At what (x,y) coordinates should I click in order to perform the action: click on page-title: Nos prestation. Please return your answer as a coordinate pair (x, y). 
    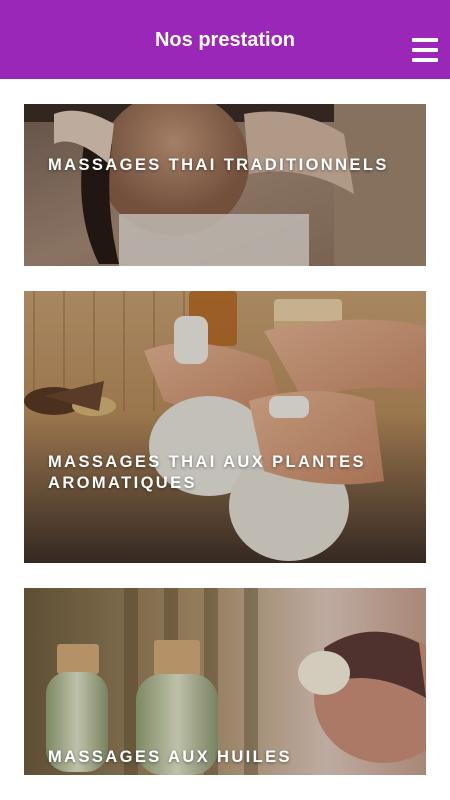
    Looking at the image, I should click on (225, 40).